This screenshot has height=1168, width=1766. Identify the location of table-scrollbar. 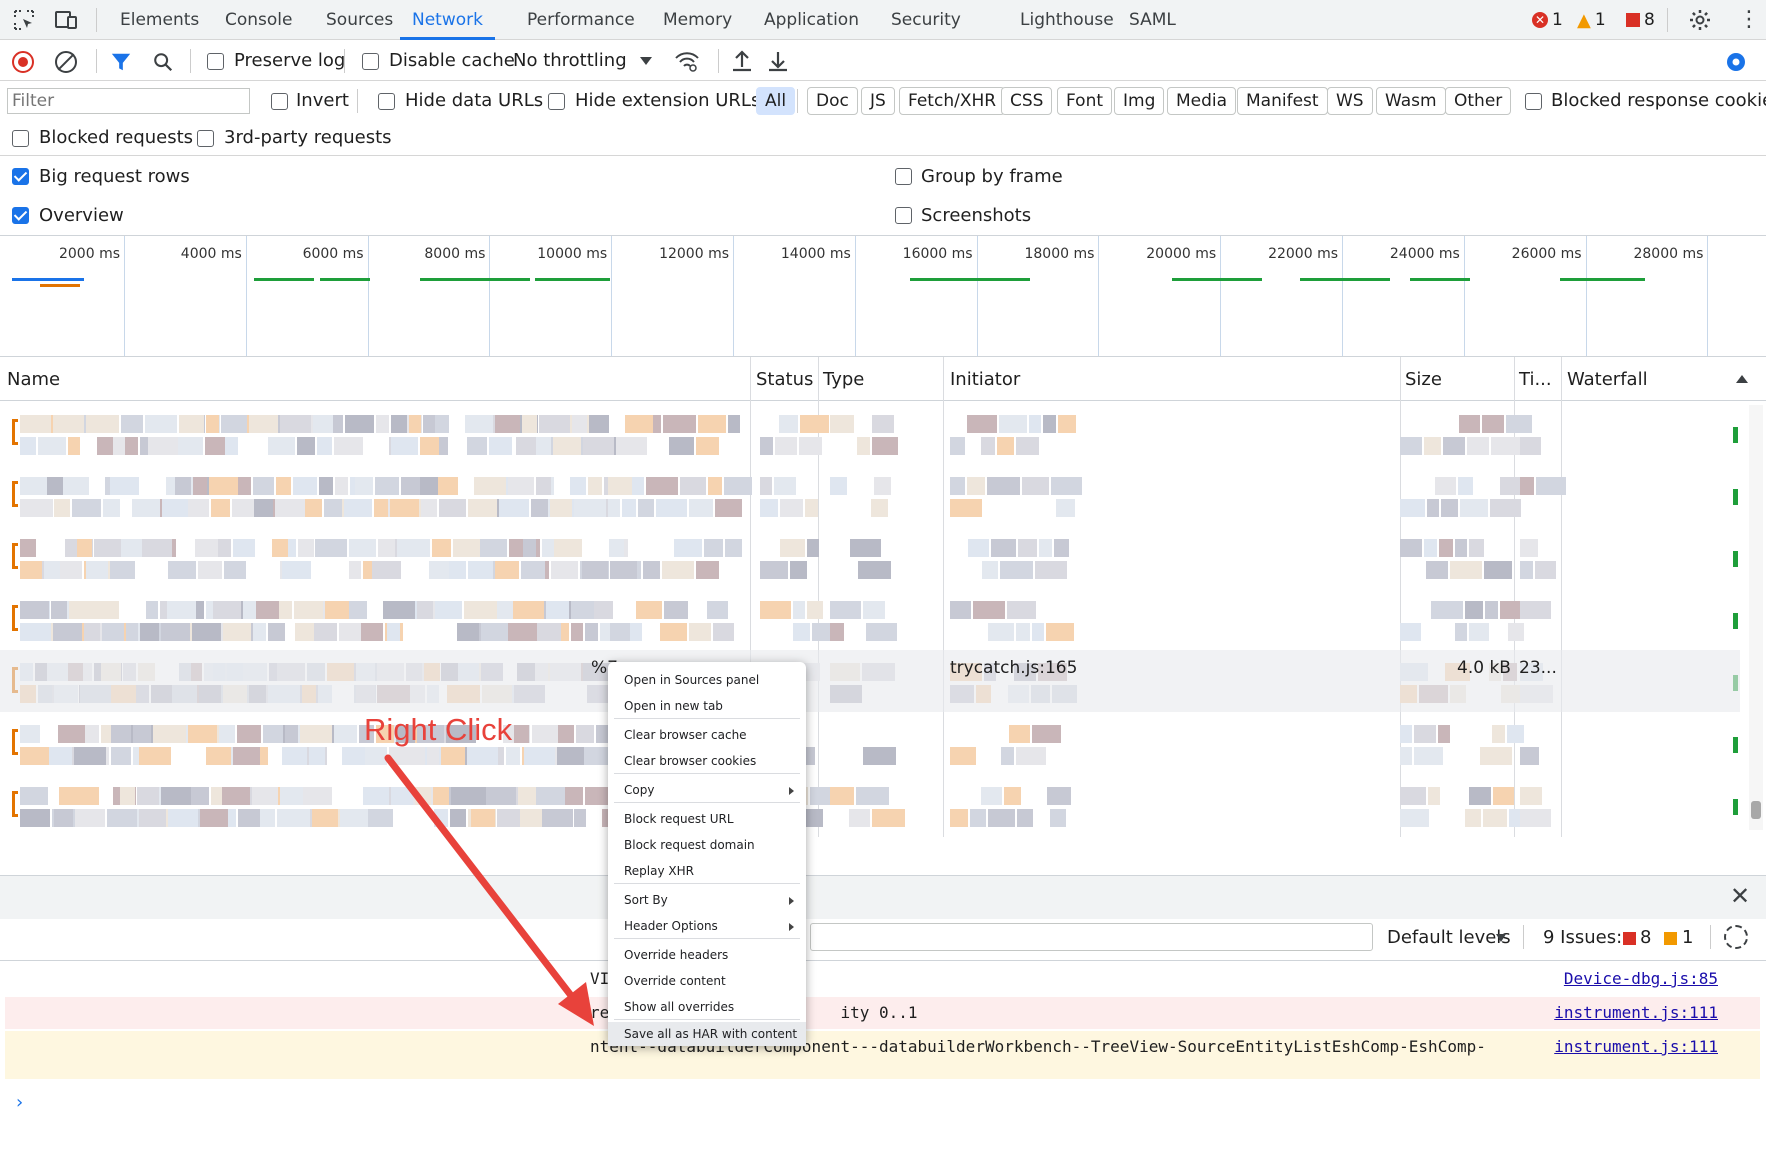
(1756, 617).